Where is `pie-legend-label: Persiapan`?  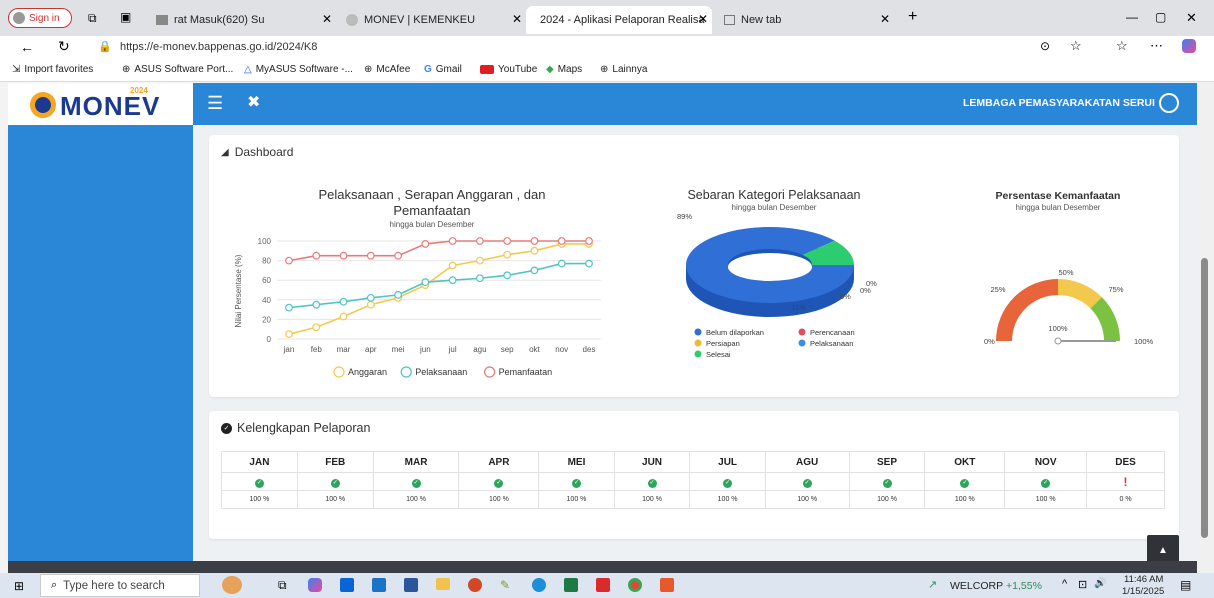
pie-legend-label: Persiapan is located at coordinates (723, 343).